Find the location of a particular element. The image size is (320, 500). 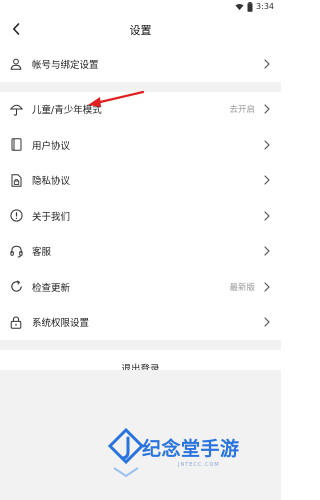

person-icon is located at coordinates (16, 64).